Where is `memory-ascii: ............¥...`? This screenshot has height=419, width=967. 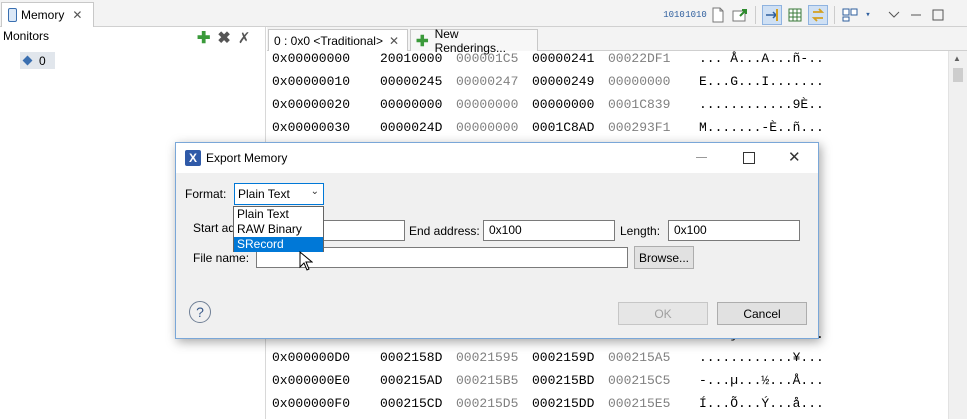 memory-ascii: ............¥... is located at coordinates (761, 357).